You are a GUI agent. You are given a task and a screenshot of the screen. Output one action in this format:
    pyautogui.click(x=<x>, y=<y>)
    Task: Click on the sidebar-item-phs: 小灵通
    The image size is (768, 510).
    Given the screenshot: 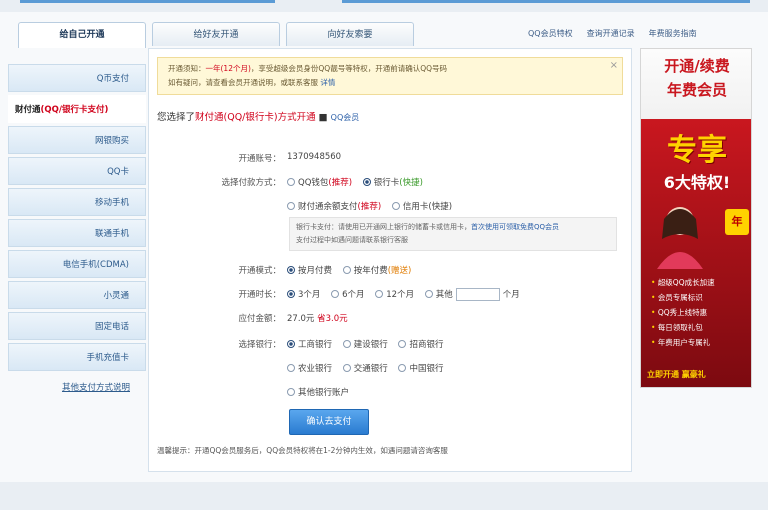 What is the action you would take?
    pyautogui.click(x=77, y=295)
    